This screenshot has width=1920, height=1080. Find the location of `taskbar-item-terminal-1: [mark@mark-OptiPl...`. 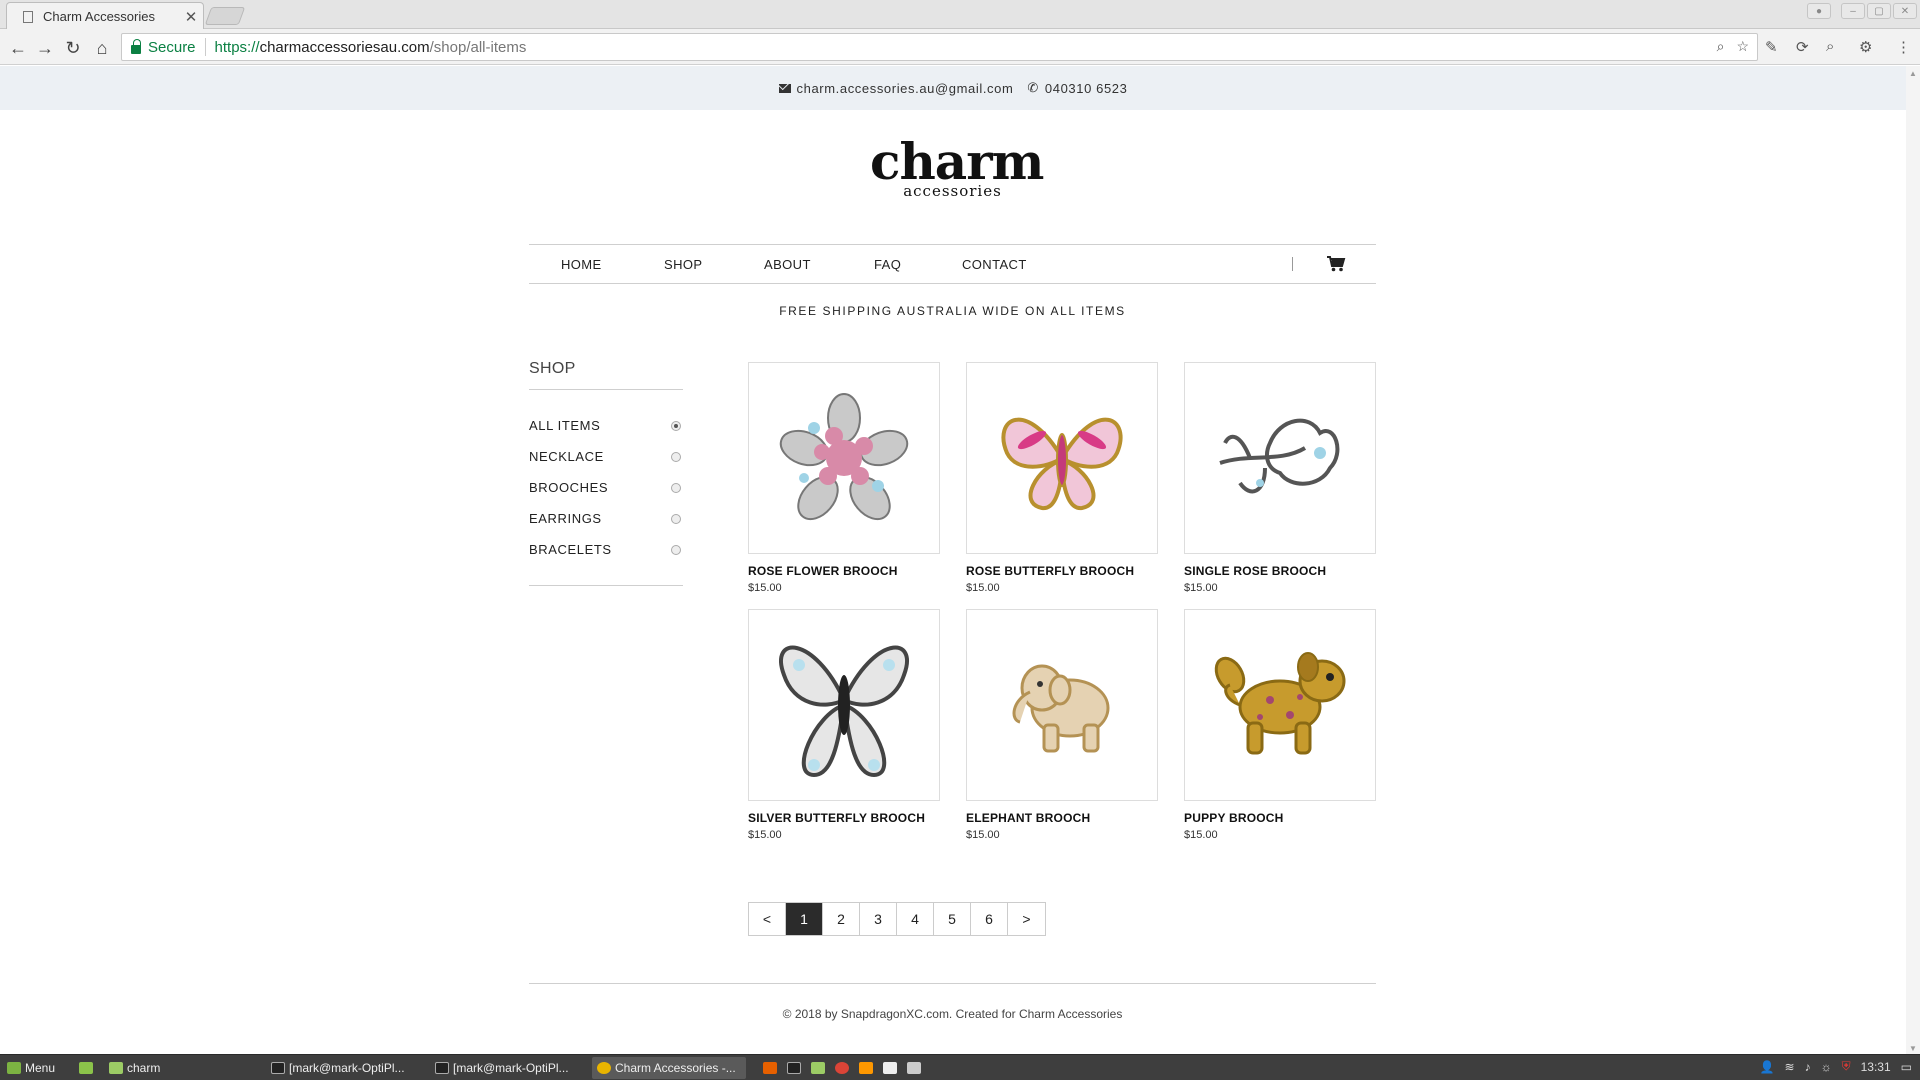

taskbar-item-terminal-1: [mark@mark-OptiPl... is located at coordinates (346, 1068).